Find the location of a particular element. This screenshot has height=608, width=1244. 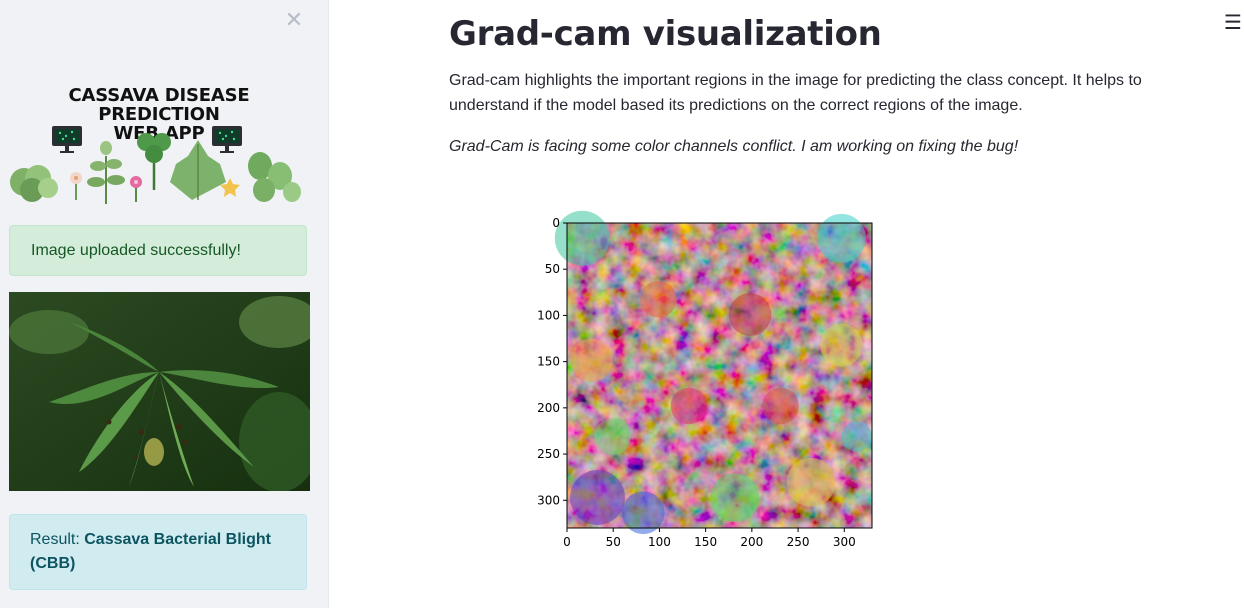

upload-success-alert: Image uploaded successfully! is located at coordinates (158, 250).